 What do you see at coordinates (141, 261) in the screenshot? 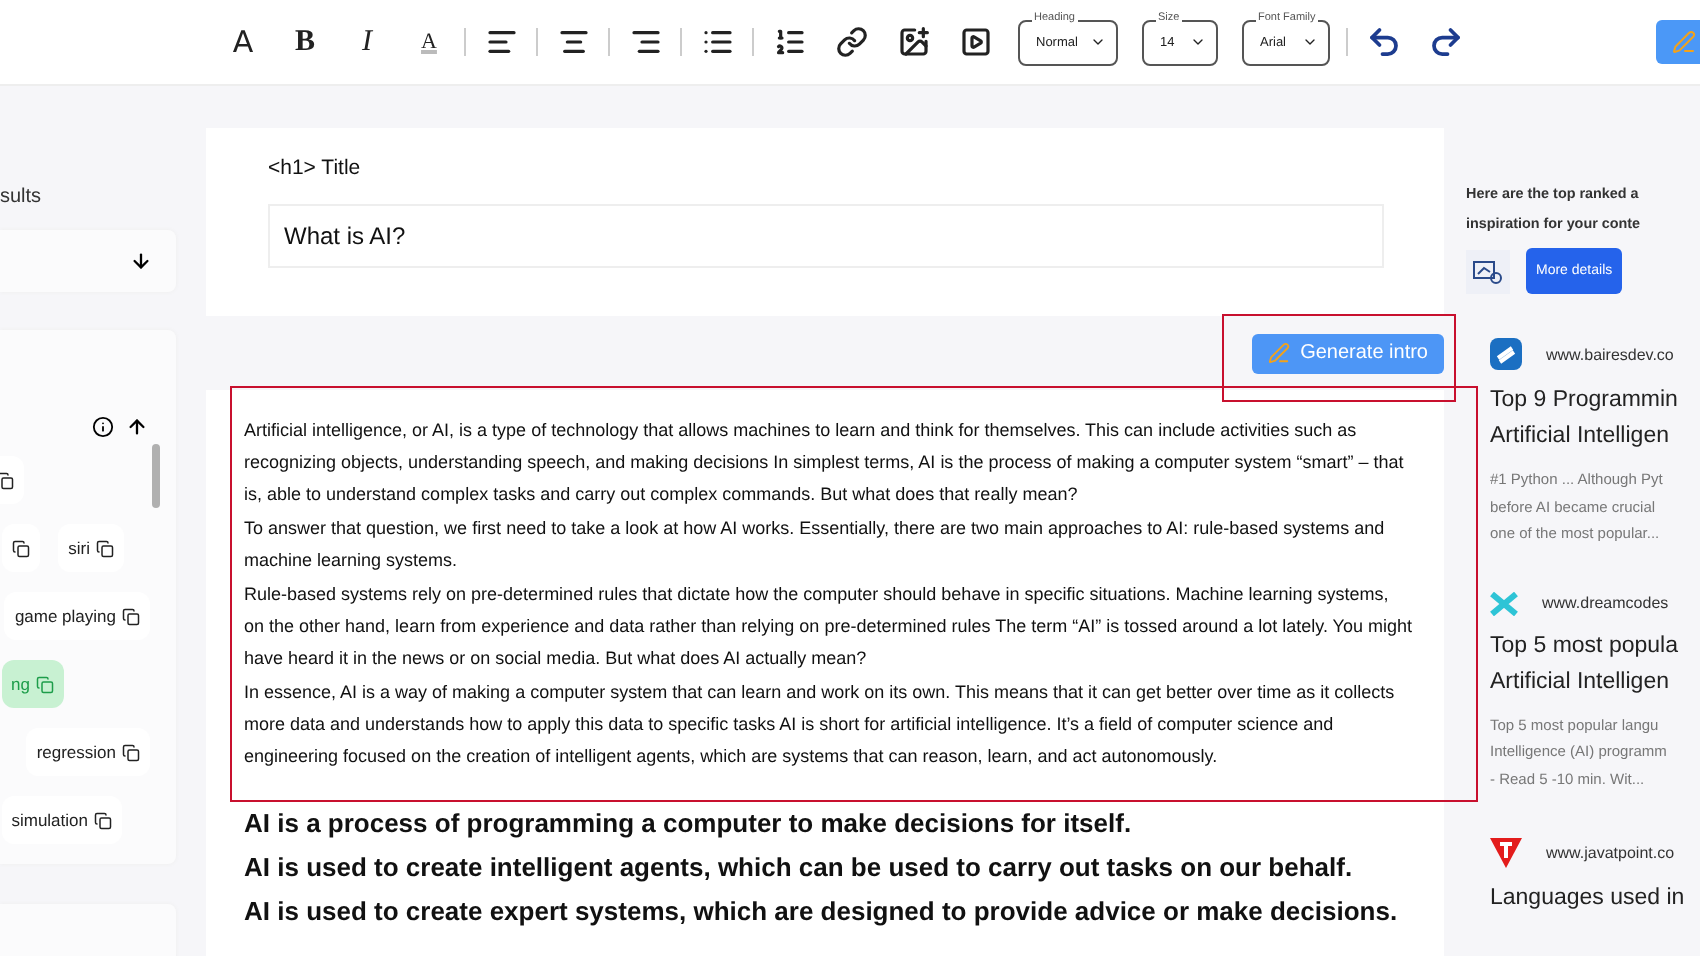
I see `arrow-down-icon` at bounding box center [141, 261].